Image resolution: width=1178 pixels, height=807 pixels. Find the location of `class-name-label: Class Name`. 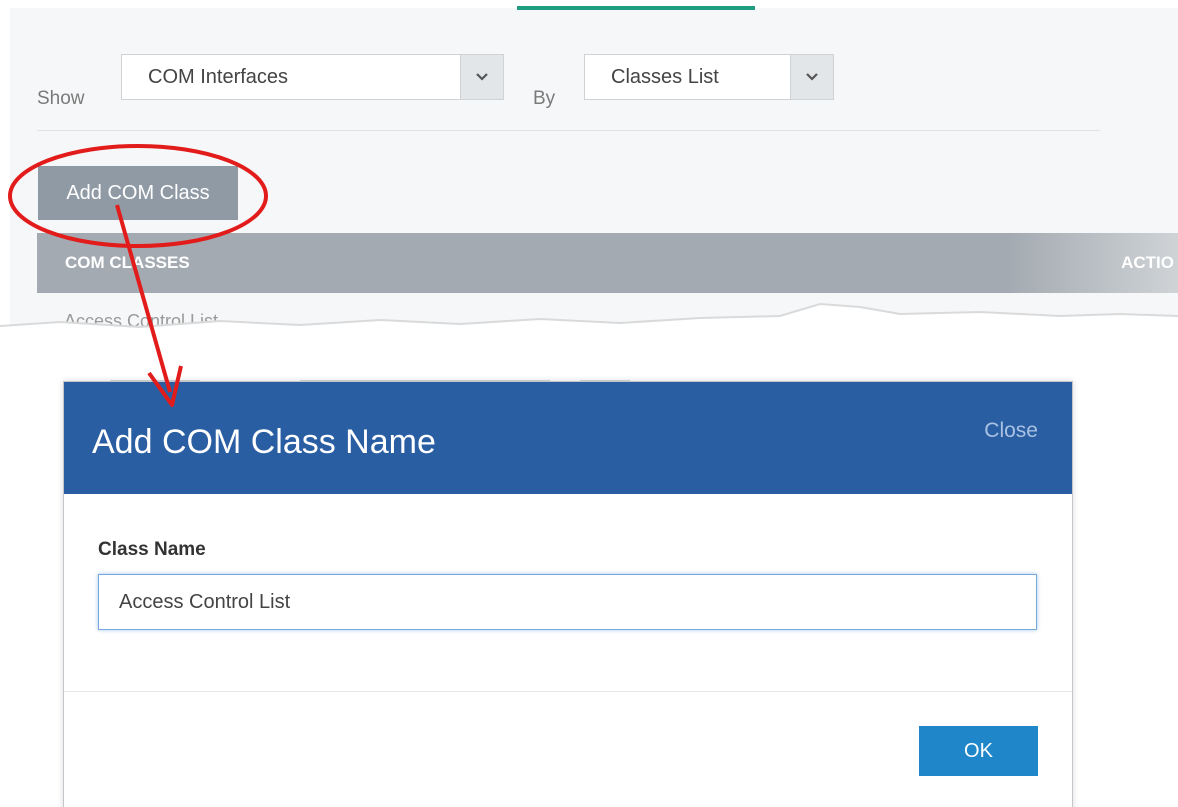

class-name-label: Class Name is located at coordinates (152, 549).